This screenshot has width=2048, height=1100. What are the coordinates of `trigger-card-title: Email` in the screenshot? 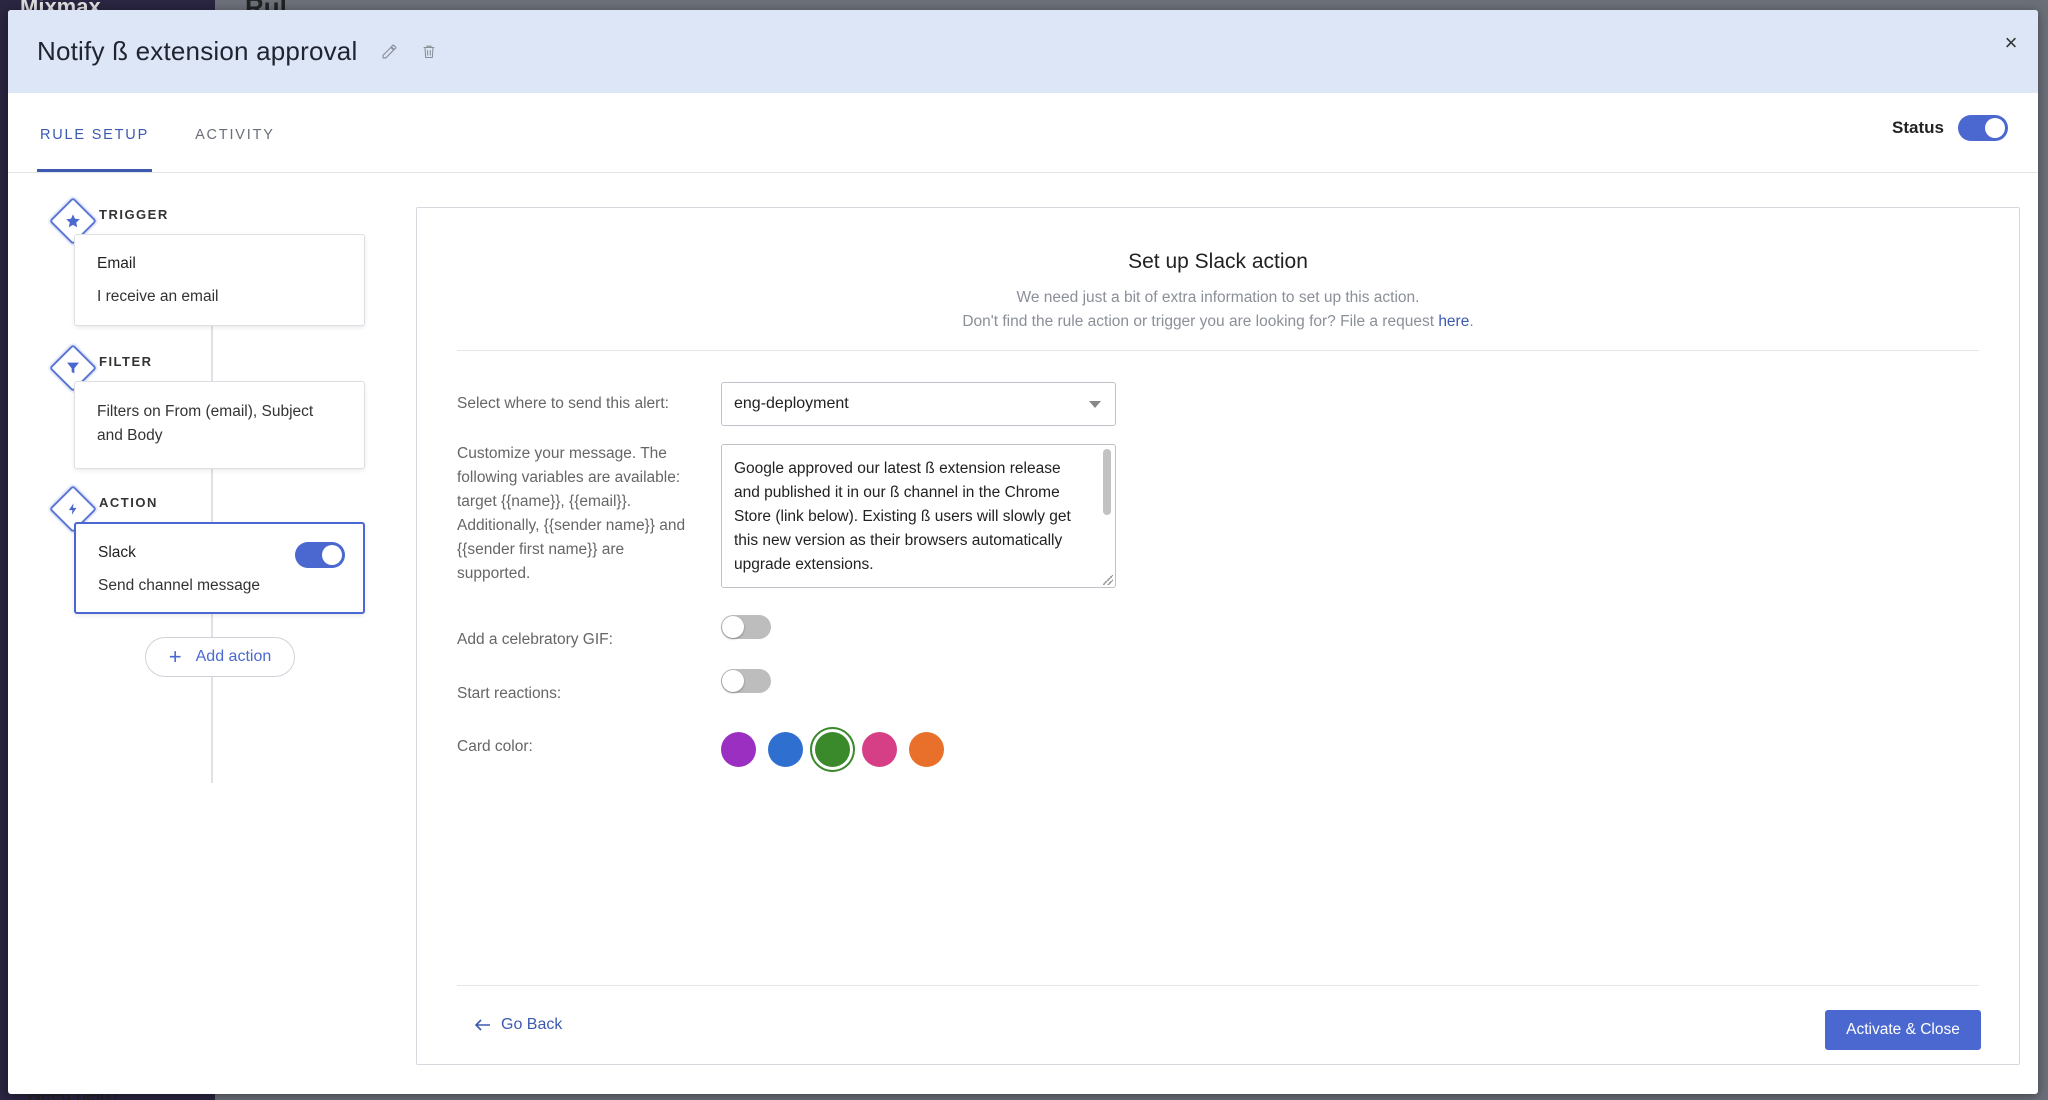 It's located at (116, 263).